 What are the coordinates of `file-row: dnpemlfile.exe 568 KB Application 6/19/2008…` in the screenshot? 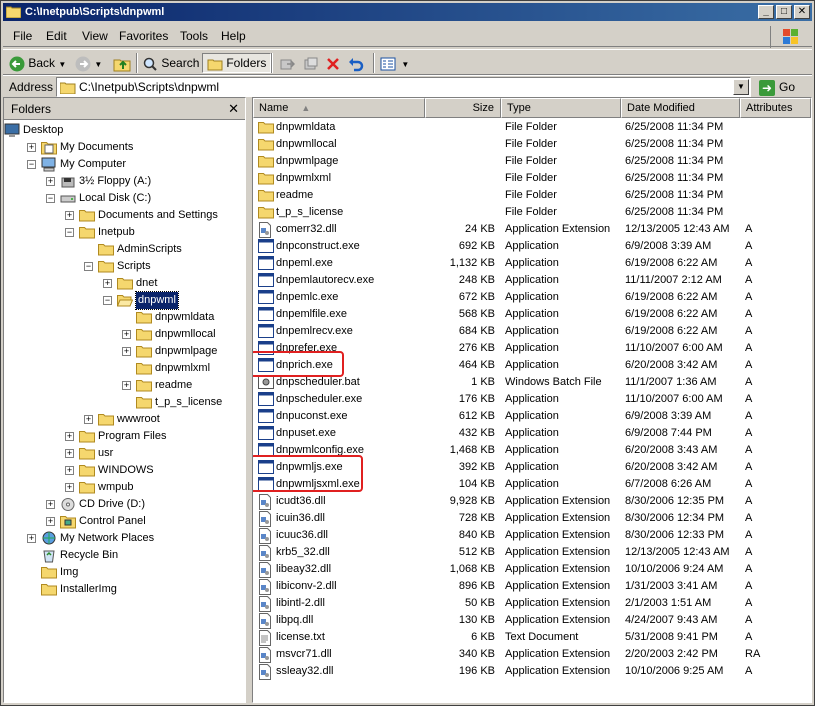 It's located at (532, 314).